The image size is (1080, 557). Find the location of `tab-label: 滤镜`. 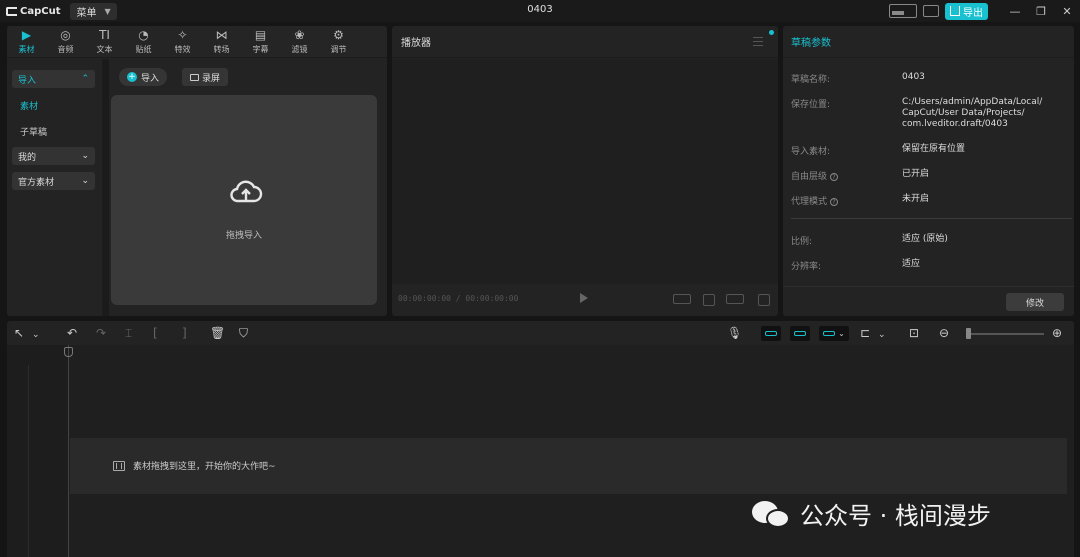

tab-label: 滤镜 is located at coordinates (299, 49).